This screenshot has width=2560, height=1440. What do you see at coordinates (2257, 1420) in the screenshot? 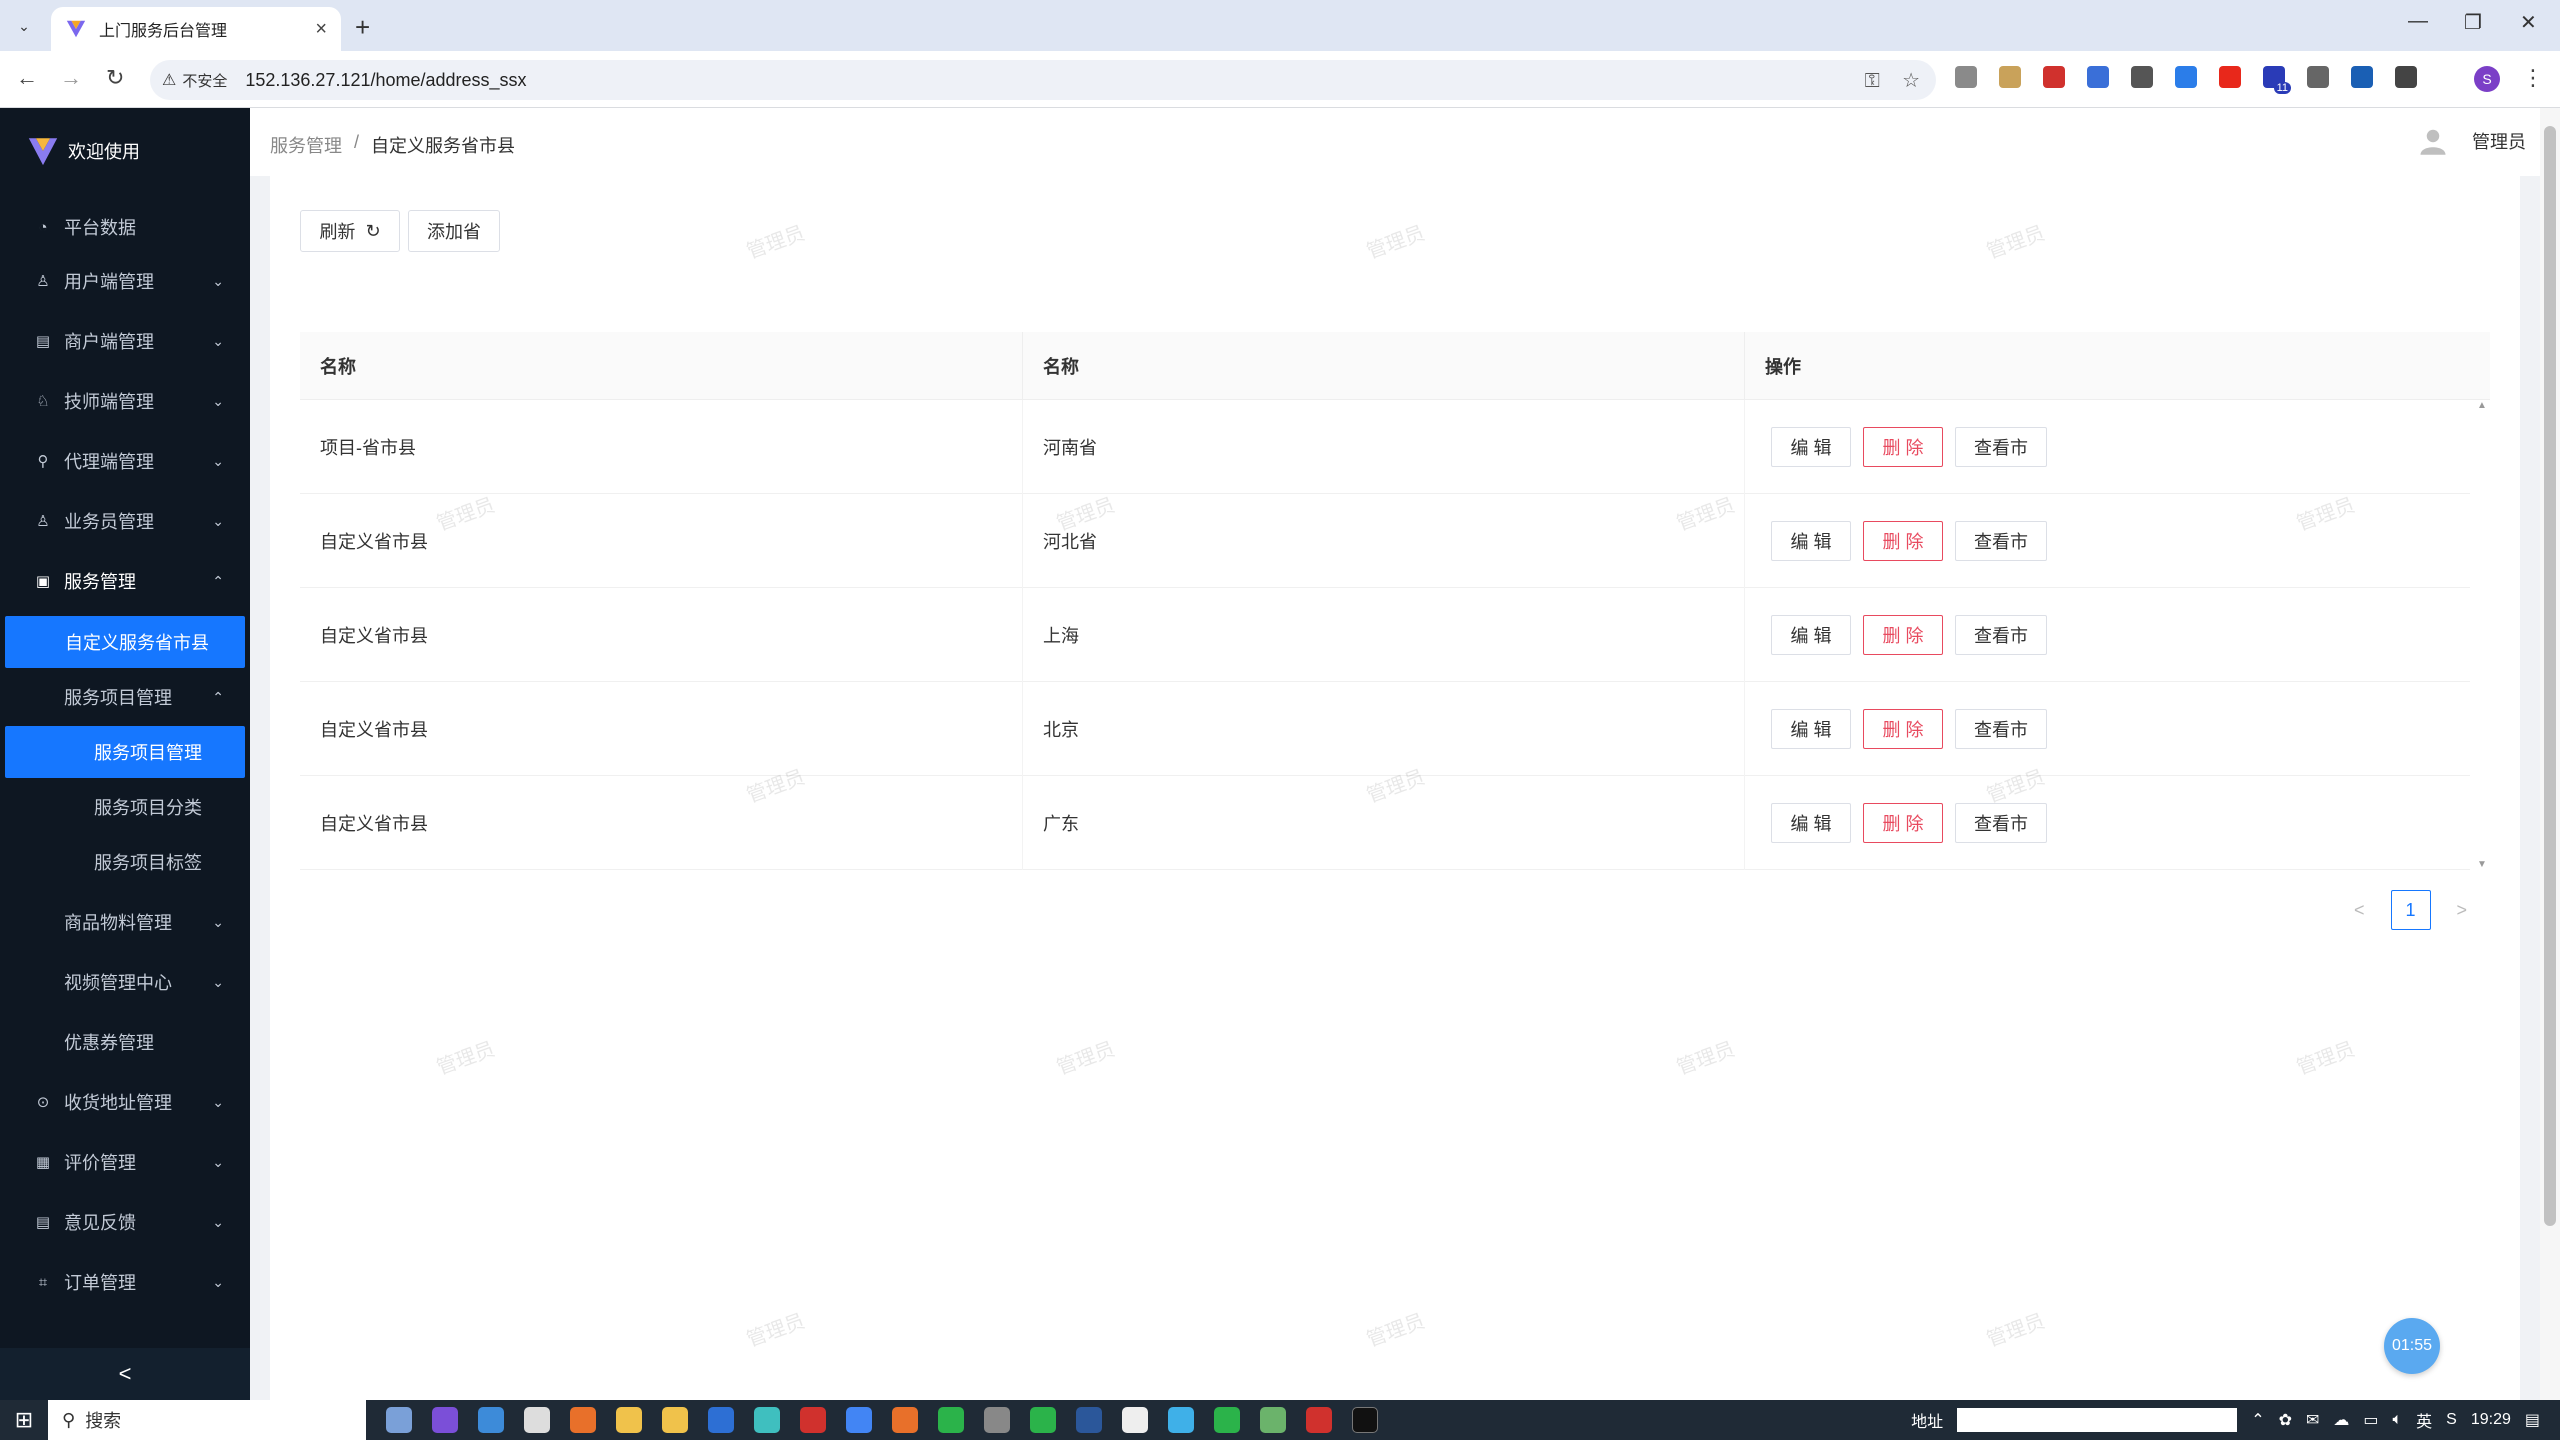
I see `tray-chevron-up-icon: ⌃` at bounding box center [2257, 1420].